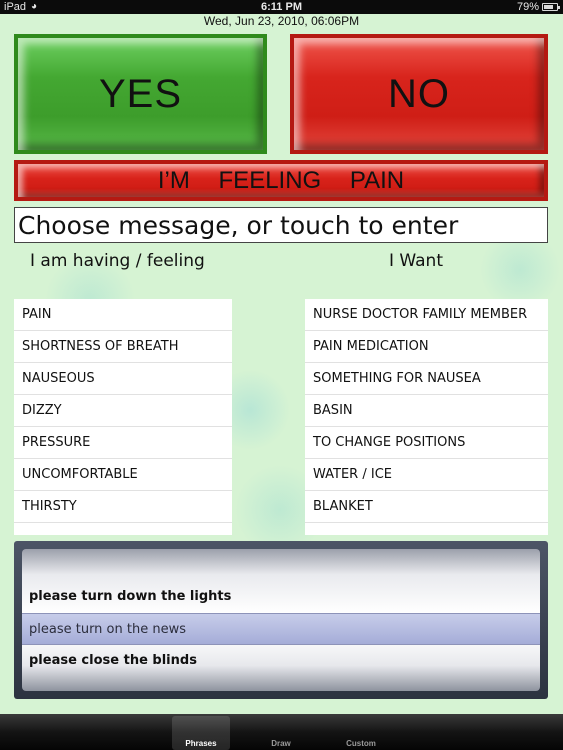 The width and height of the screenshot is (563, 750). I want to click on picker-option-selected: please turn on the news, so click(281, 629).